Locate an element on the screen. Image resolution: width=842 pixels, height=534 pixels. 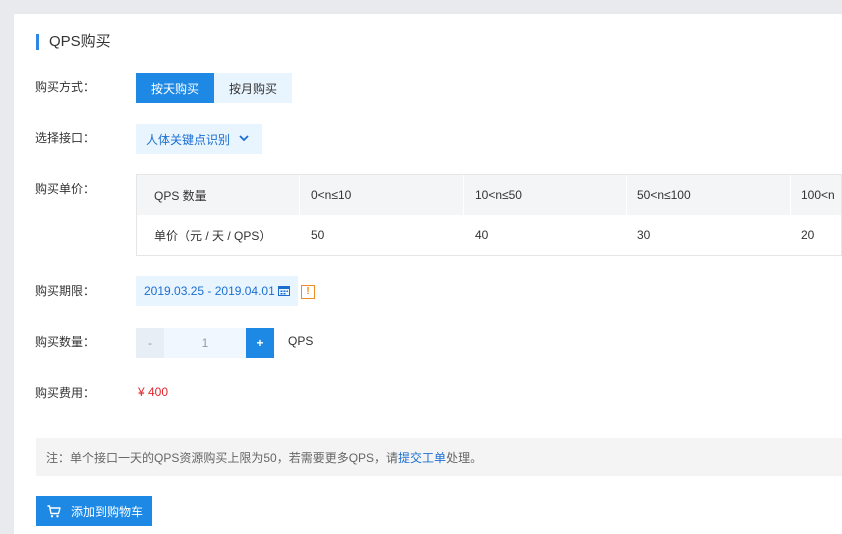
header-tier-1: 0<n≤10 is located at coordinates (331, 195).